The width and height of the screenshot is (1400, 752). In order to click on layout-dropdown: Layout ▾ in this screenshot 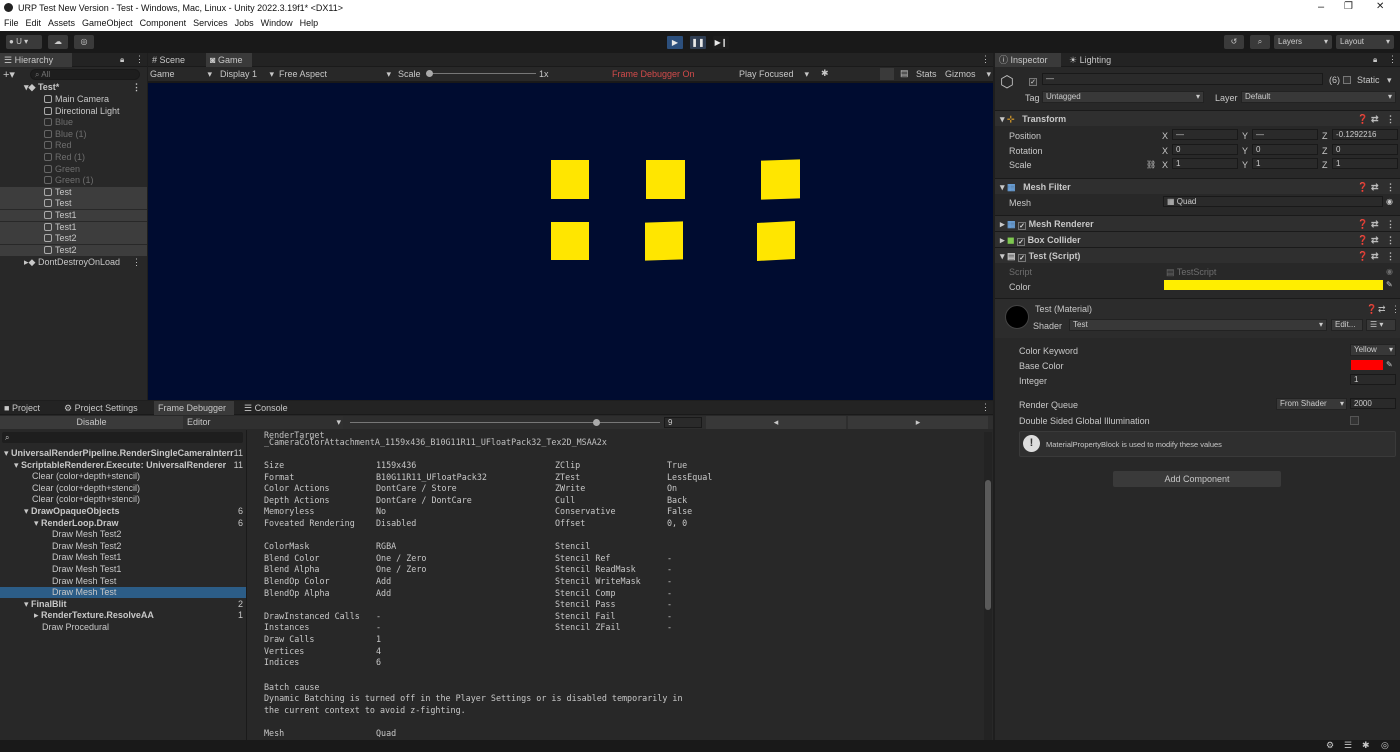, I will do `click(1365, 42)`.